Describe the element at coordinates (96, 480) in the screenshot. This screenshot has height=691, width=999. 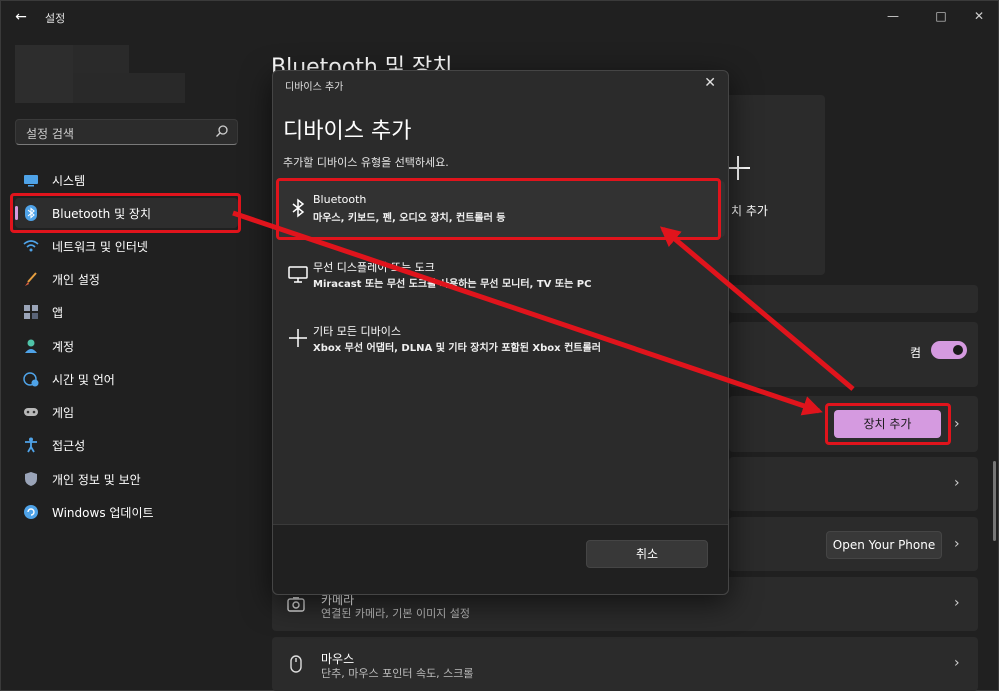
I see `sidebar-item-label: 개인 정보 및 보안` at that location.